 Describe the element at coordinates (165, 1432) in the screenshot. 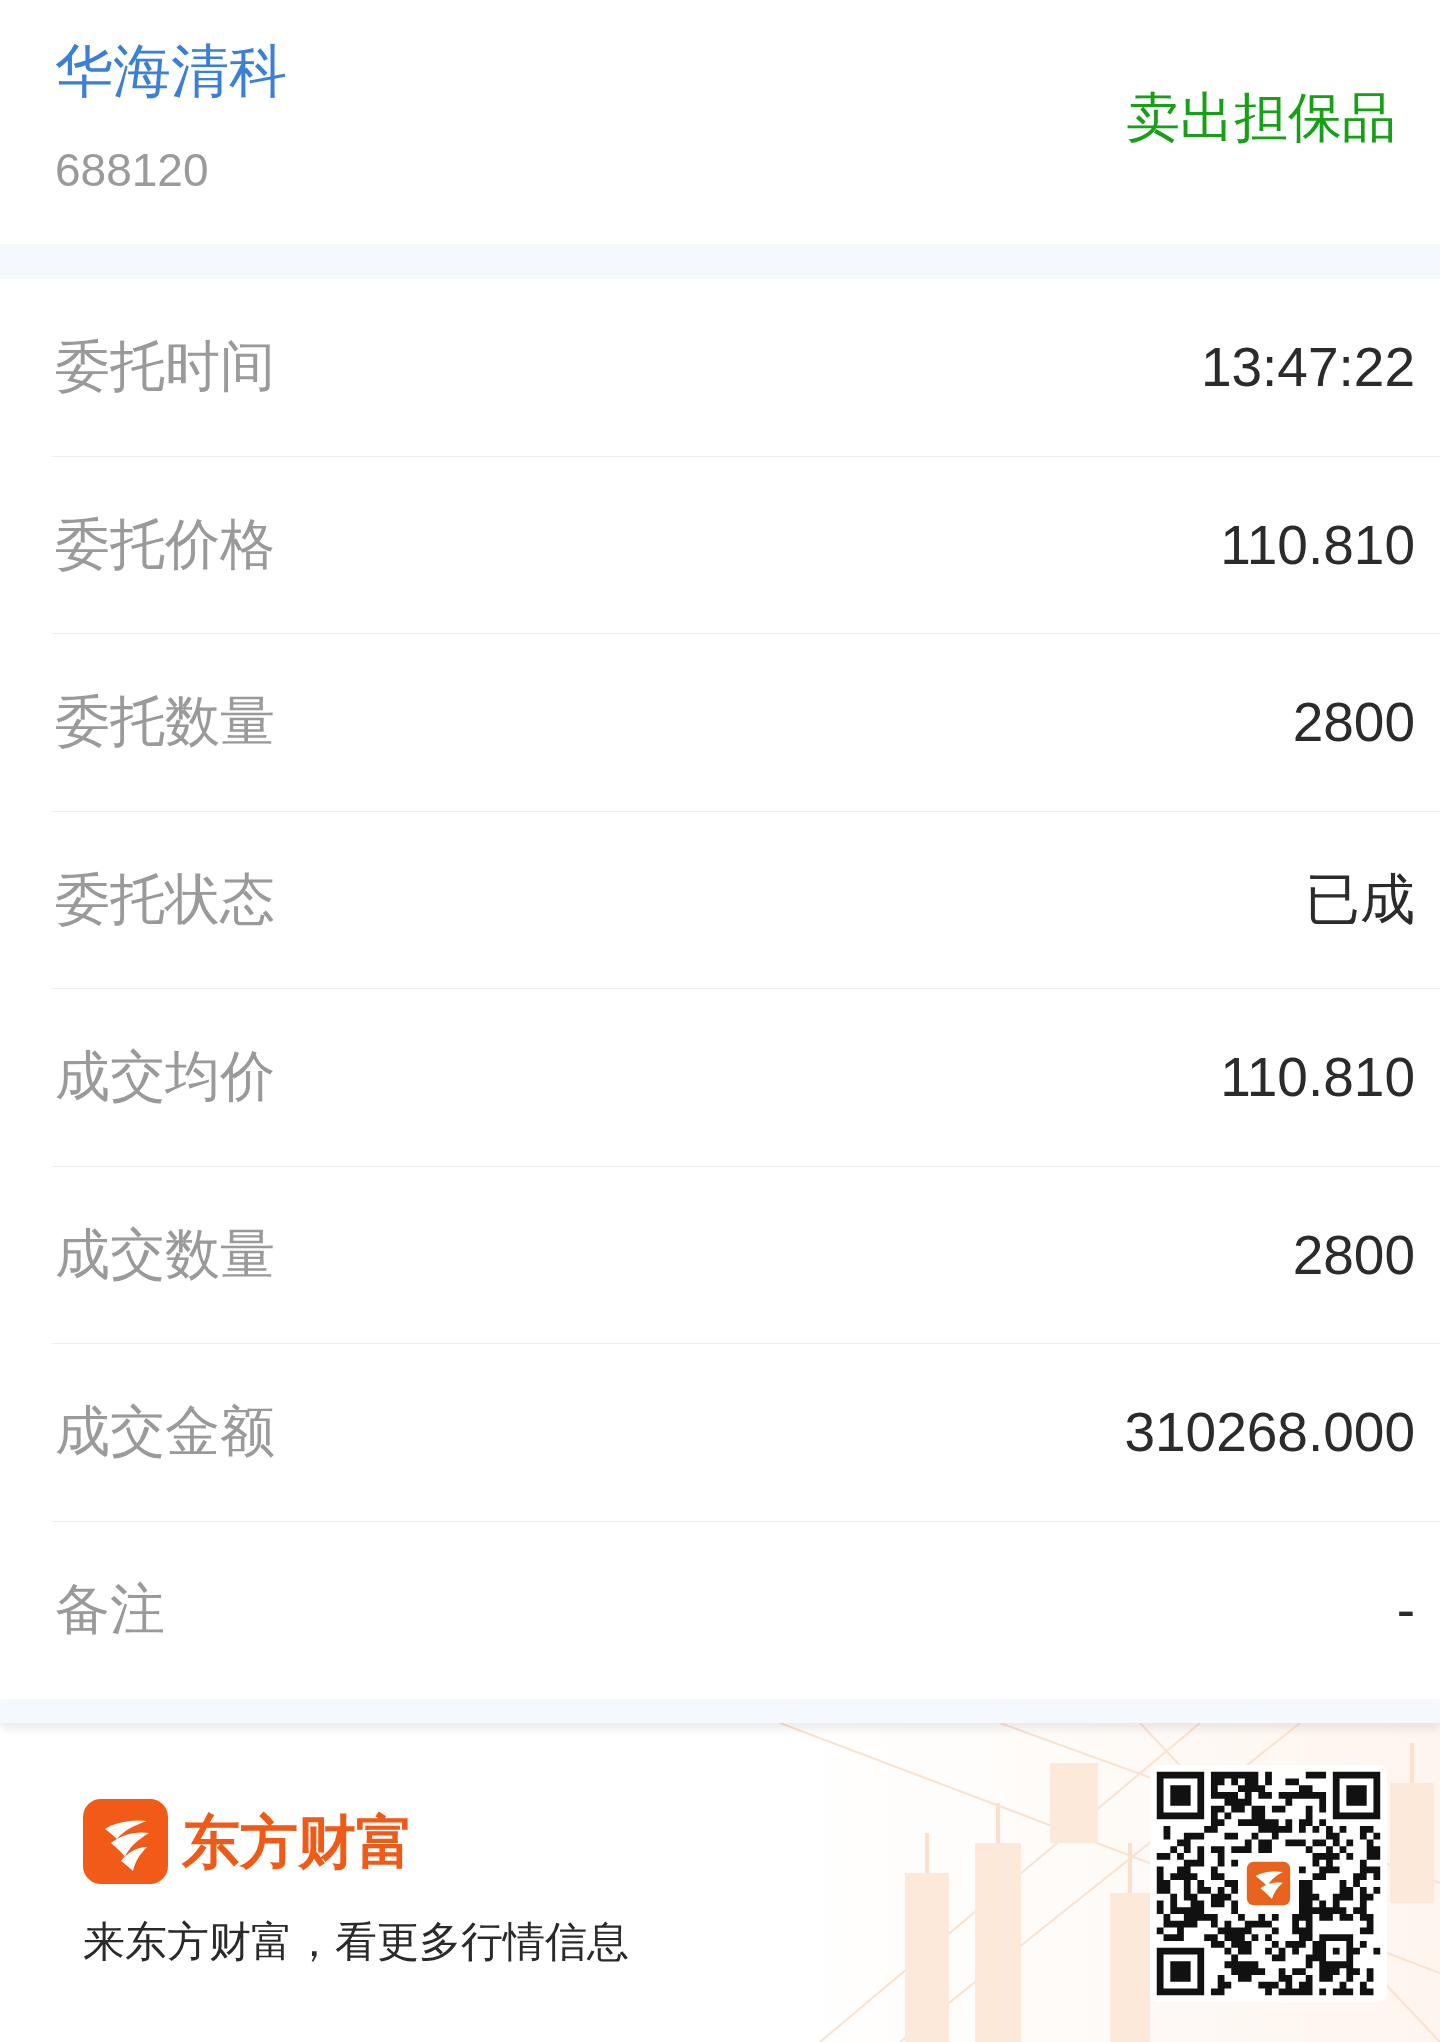

I see `detail-label: 成交金额` at that location.